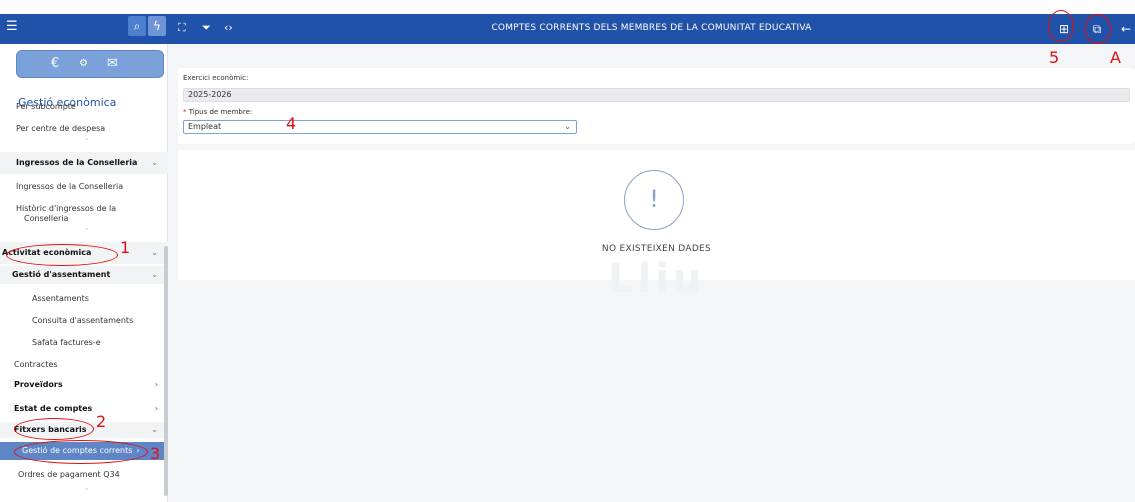 The height and width of the screenshot is (502, 1135). I want to click on sidebar-item-assentaments: Assentaments, so click(84, 298).